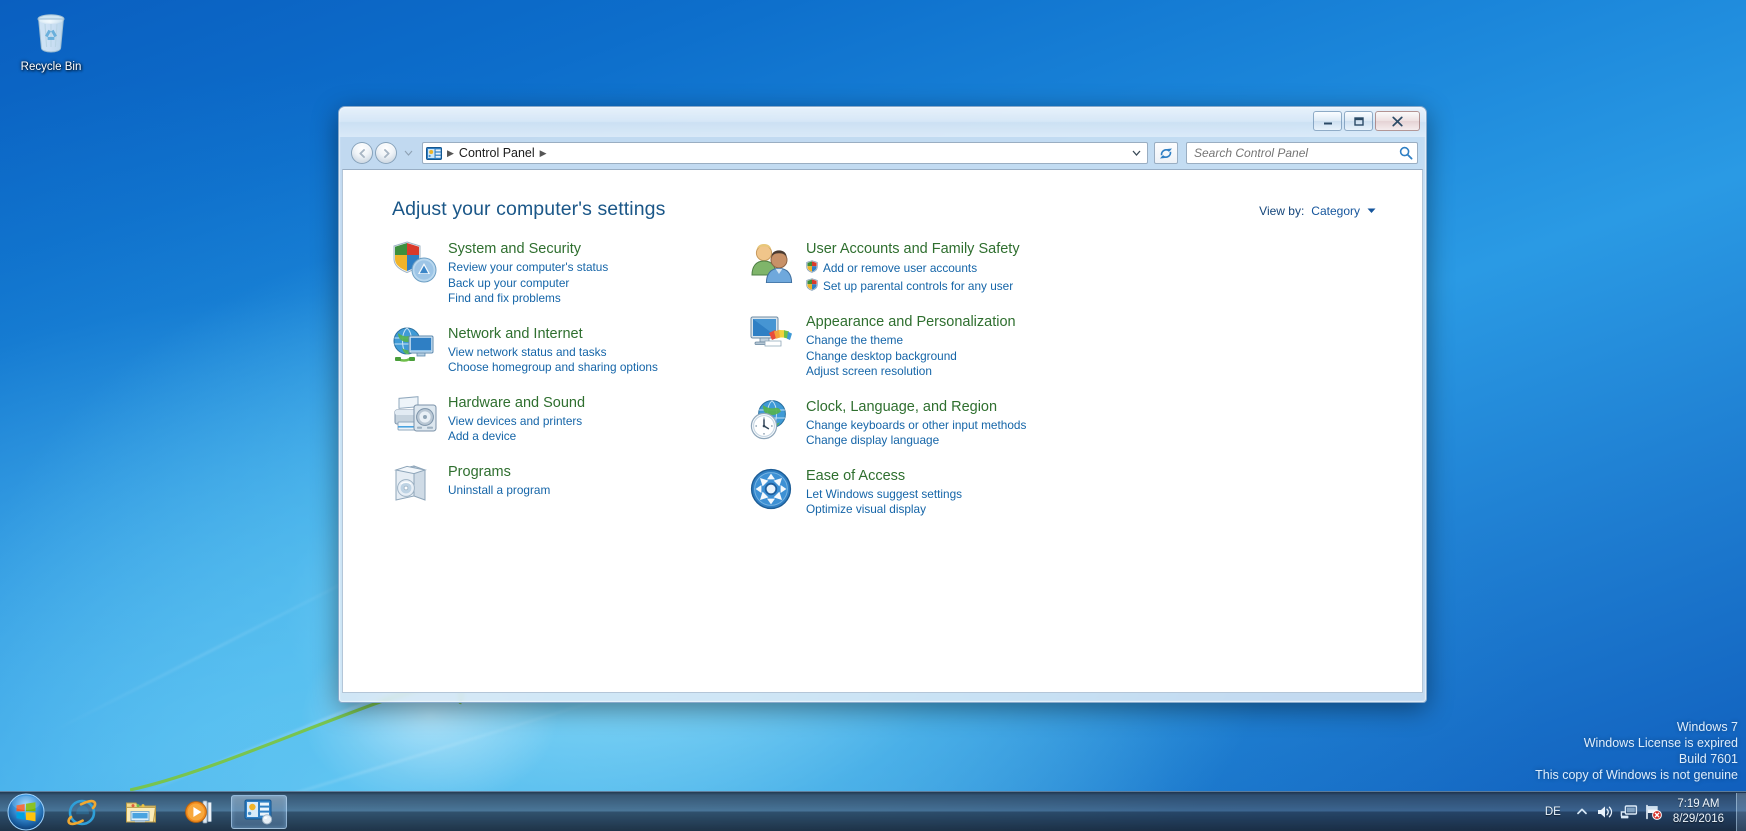 The width and height of the screenshot is (1746, 831). Describe the element at coordinates (516, 437) in the screenshot. I see `category-link: Add a device` at that location.